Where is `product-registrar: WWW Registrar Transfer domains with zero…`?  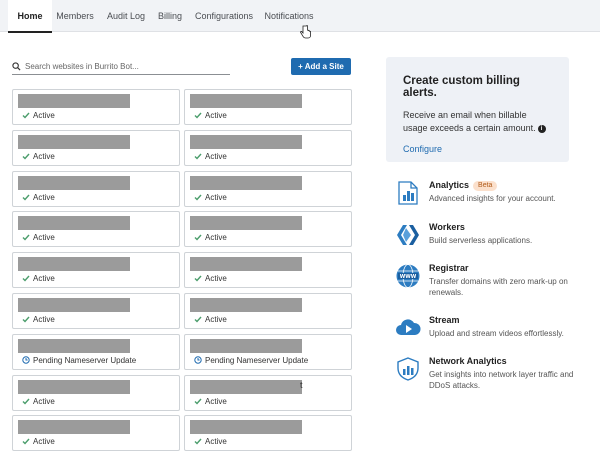
product-registrar: WWW Registrar Transfer domains with zero… is located at coordinates (495, 280).